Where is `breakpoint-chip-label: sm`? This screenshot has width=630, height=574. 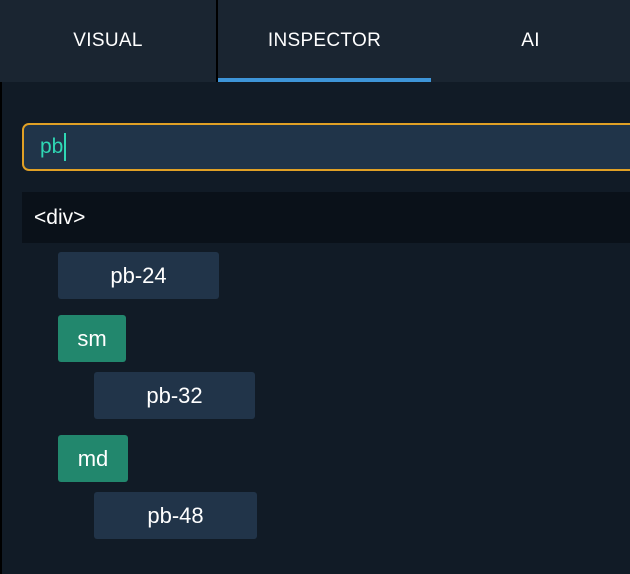 breakpoint-chip-label: sm is located at coordinates (92, 338).